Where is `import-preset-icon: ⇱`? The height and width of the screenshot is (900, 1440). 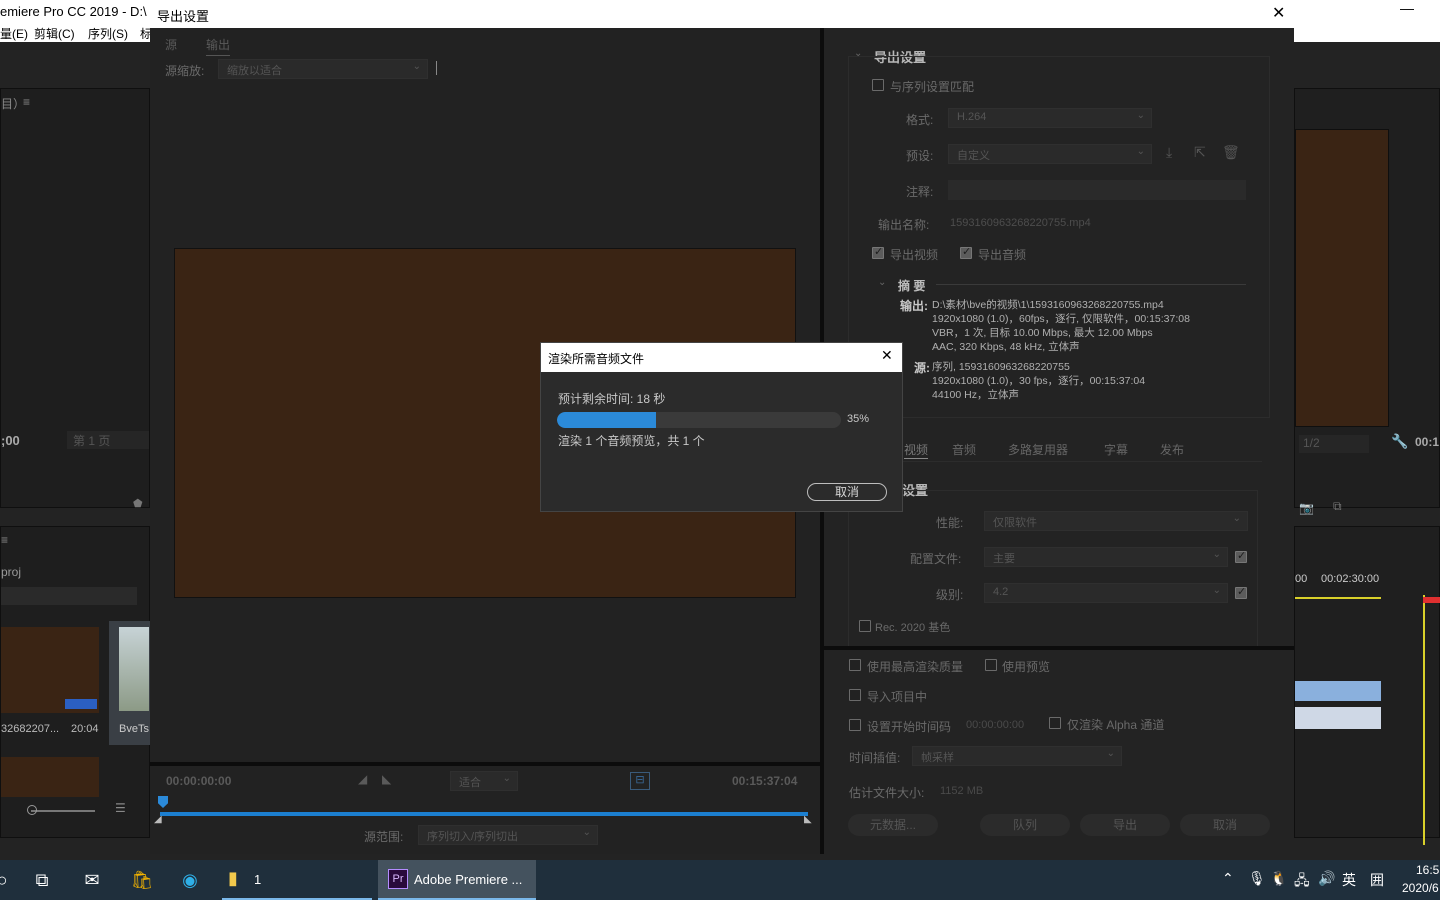
import-preset-icon: ⇱ is located at coordinates (1200, 152).